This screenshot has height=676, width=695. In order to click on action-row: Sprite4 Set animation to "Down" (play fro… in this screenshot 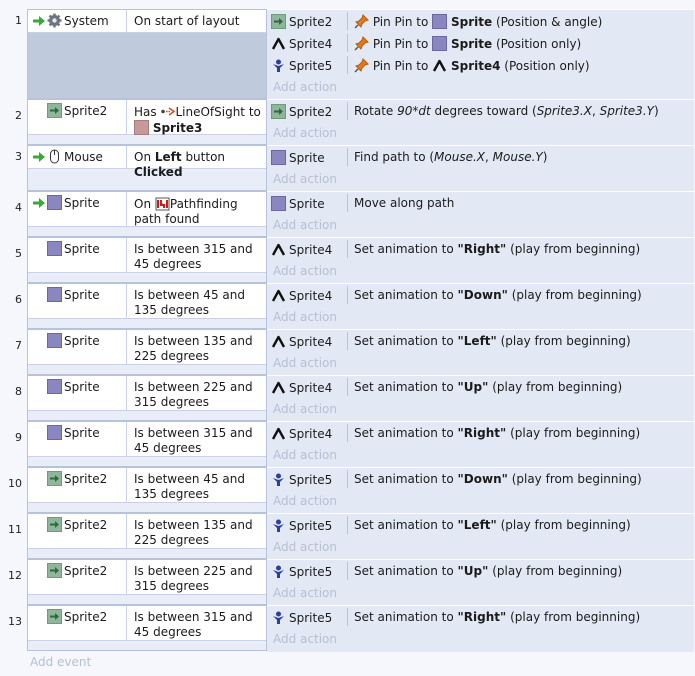, I will do `click(480, 295)`.